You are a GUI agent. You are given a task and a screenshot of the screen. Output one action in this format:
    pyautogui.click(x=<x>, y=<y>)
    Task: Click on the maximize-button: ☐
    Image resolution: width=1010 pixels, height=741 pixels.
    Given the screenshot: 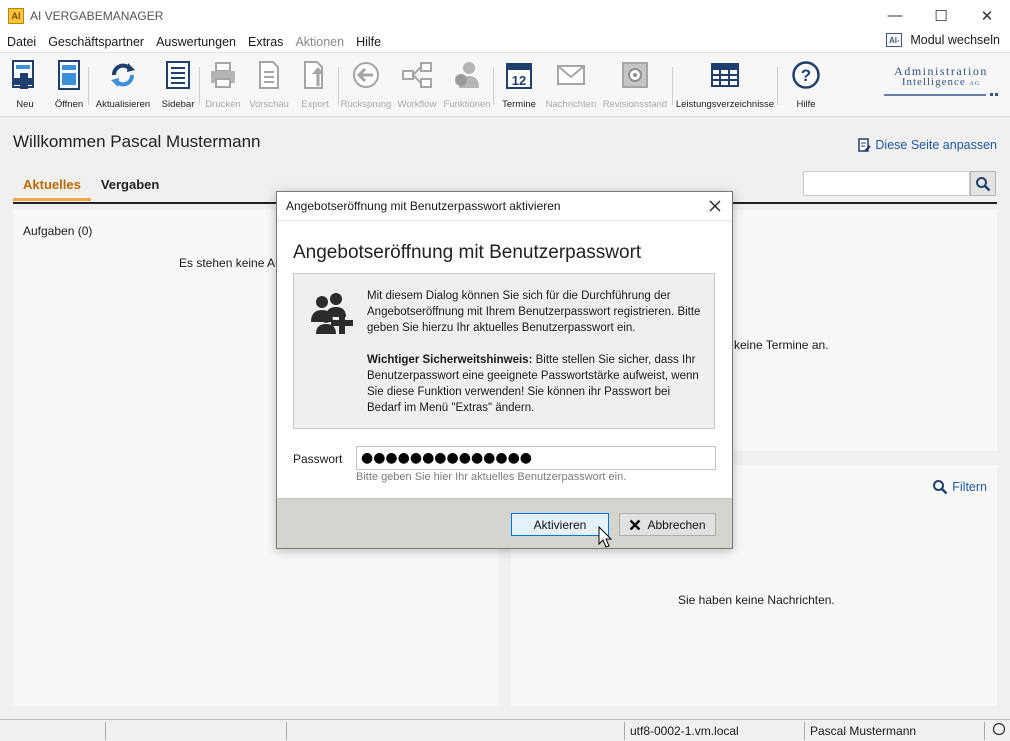 What is the action you would take?
    pyautogui.click(x=941, y=15)
    